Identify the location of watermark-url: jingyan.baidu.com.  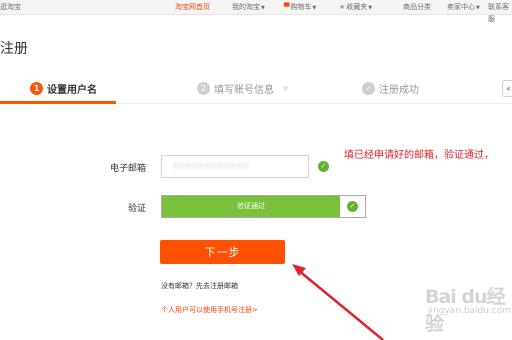
(470, 311).